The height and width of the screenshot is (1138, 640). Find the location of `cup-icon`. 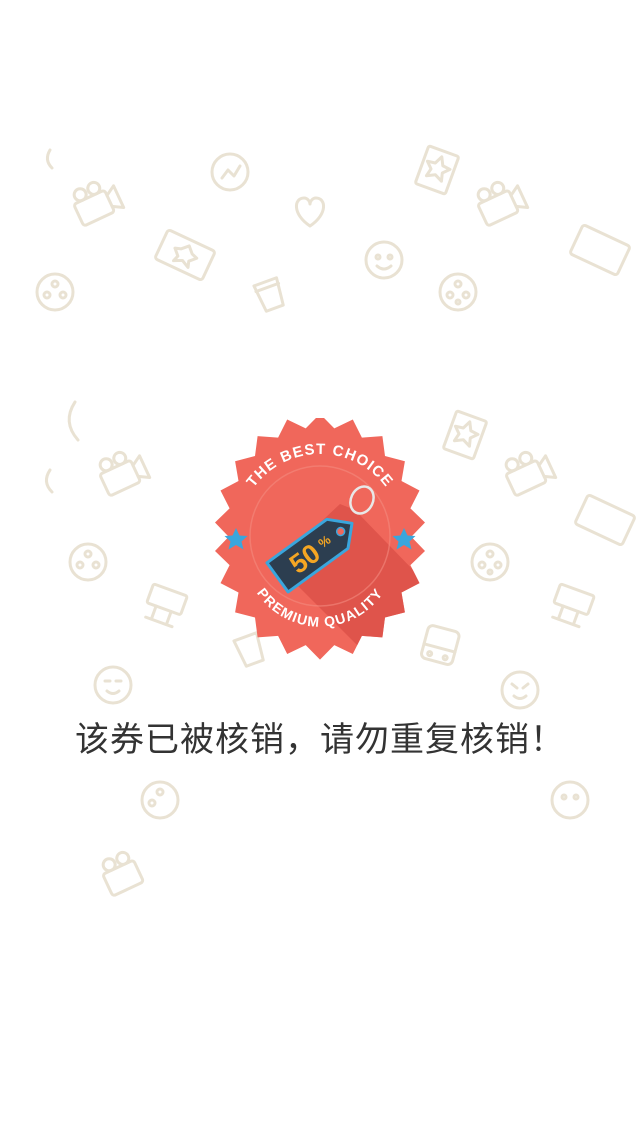

cup-icon is located at coordinates (268, 294).